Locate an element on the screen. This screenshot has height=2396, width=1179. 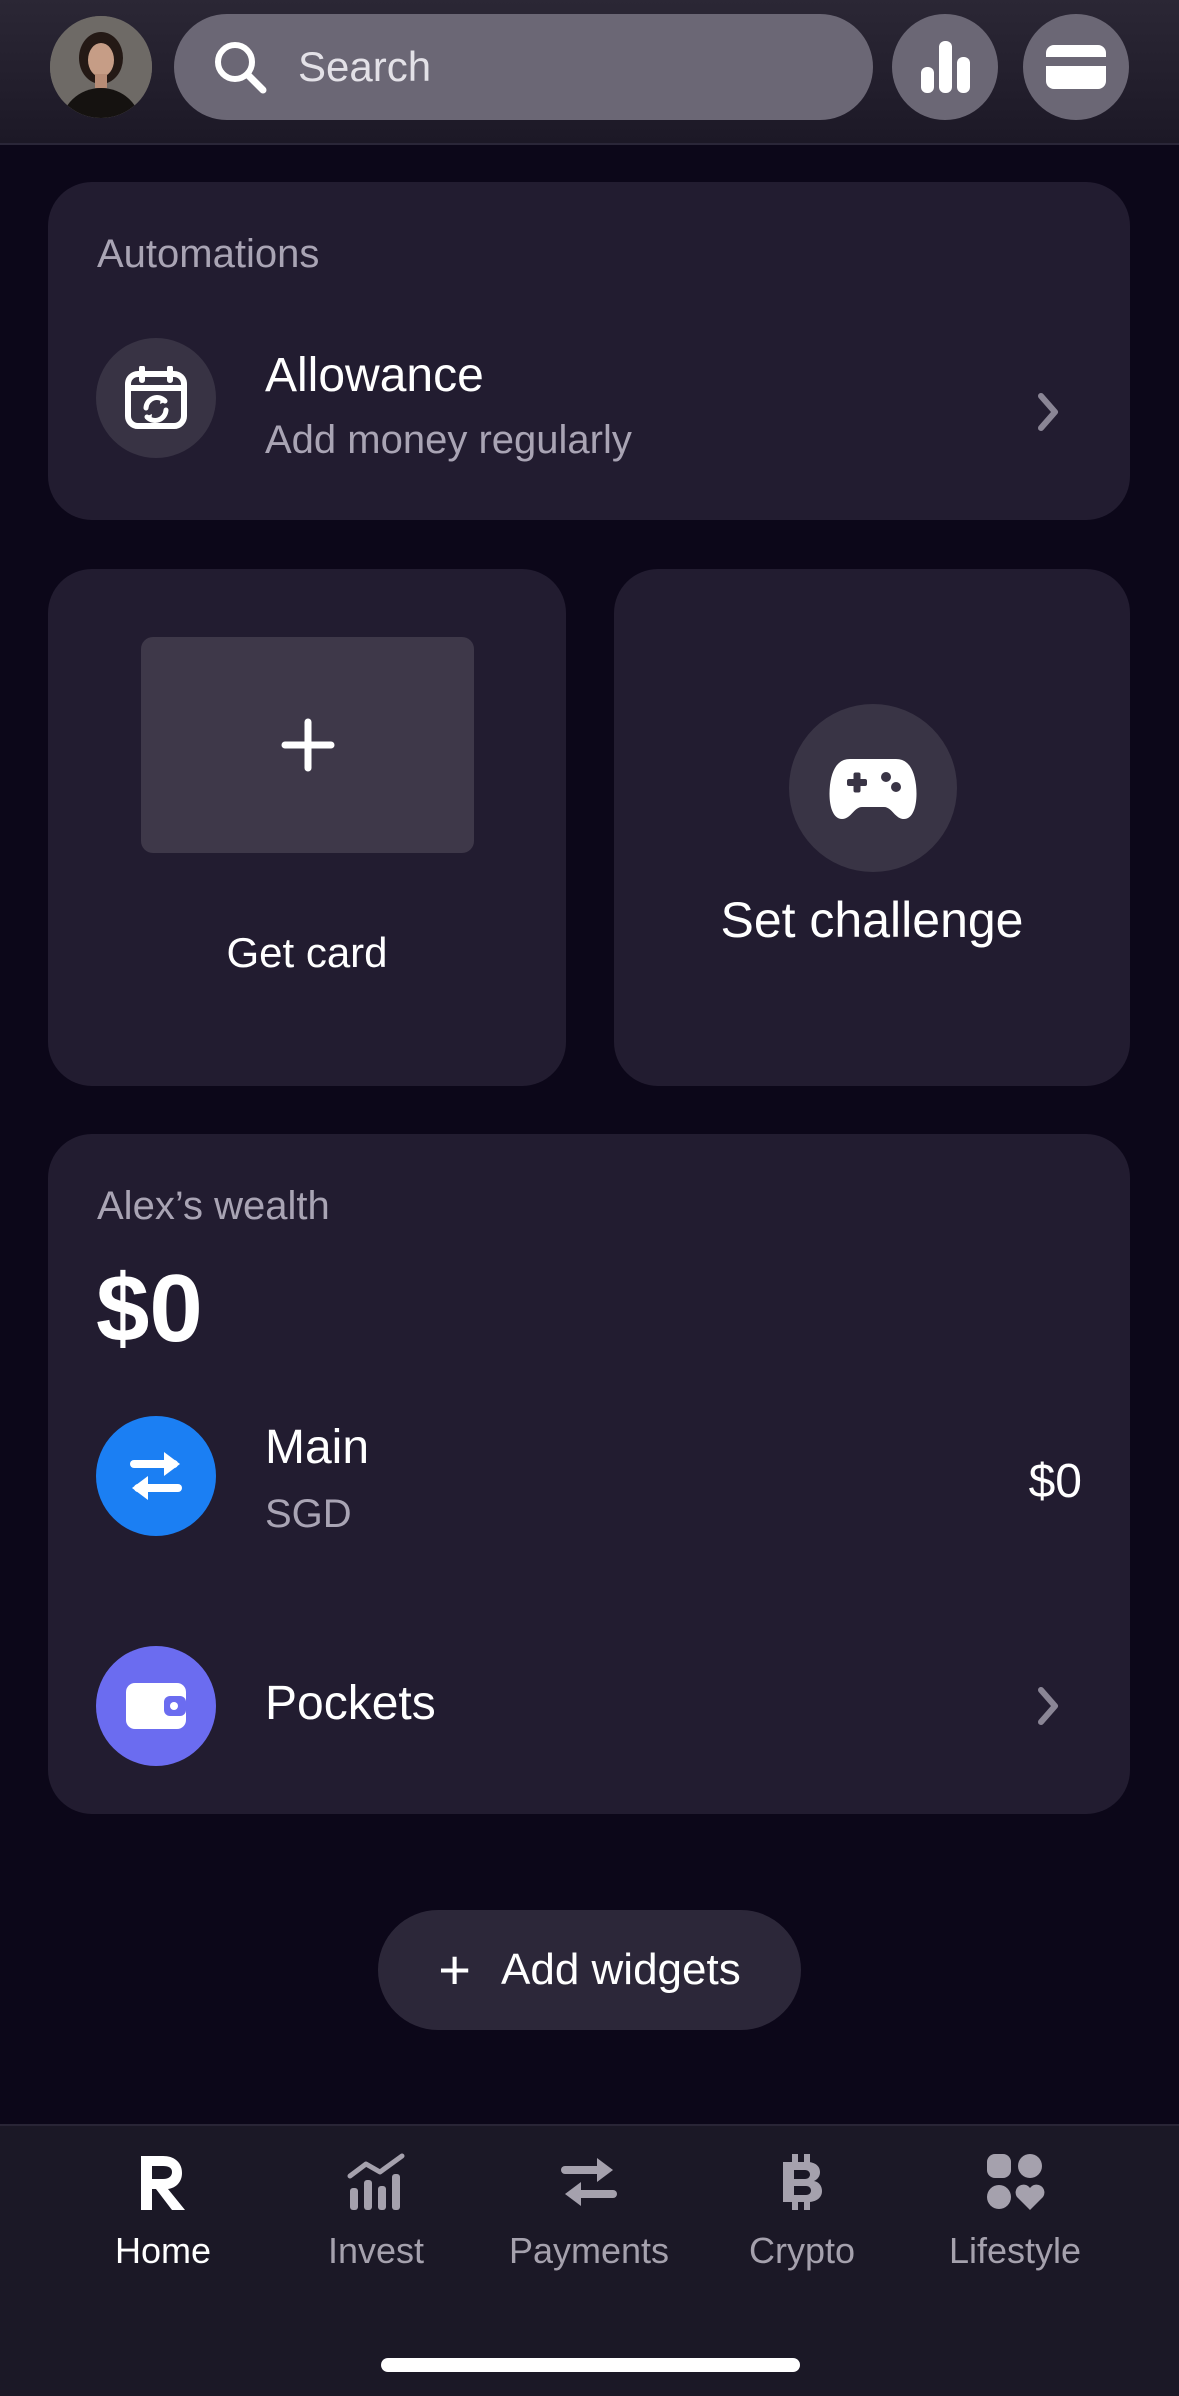
add-widgets-label: Add widgets is located at coordinates (621, 1969).